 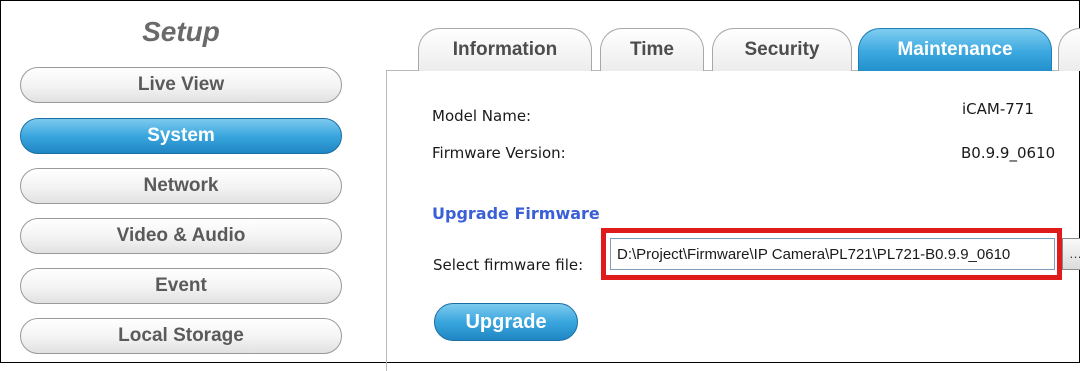 What do you see at coordinates (516, 213) in the screenshot?
I see `upgrade-firmware-heading: Upgrade Firmware` at bounding box center [516, 213].